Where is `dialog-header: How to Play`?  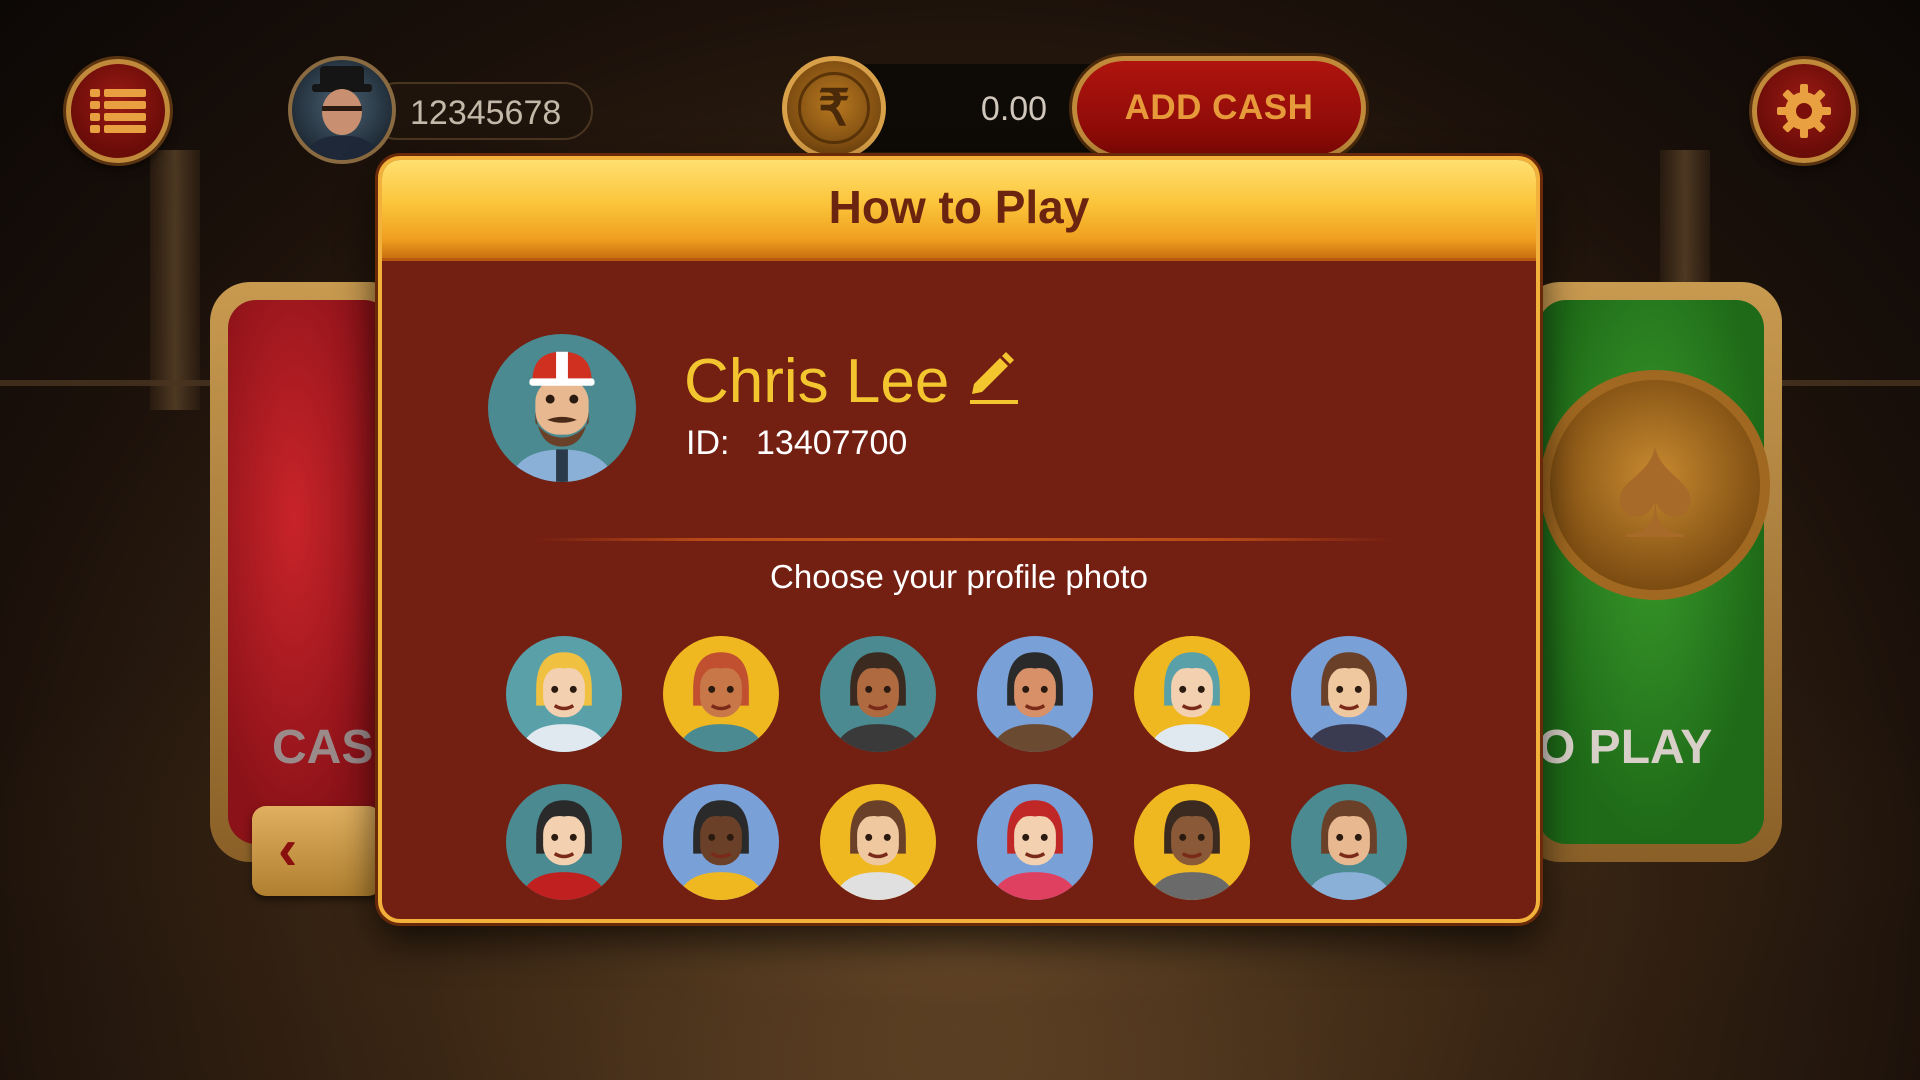
dialog-header: How to Play is located at coordinates (959, 210).